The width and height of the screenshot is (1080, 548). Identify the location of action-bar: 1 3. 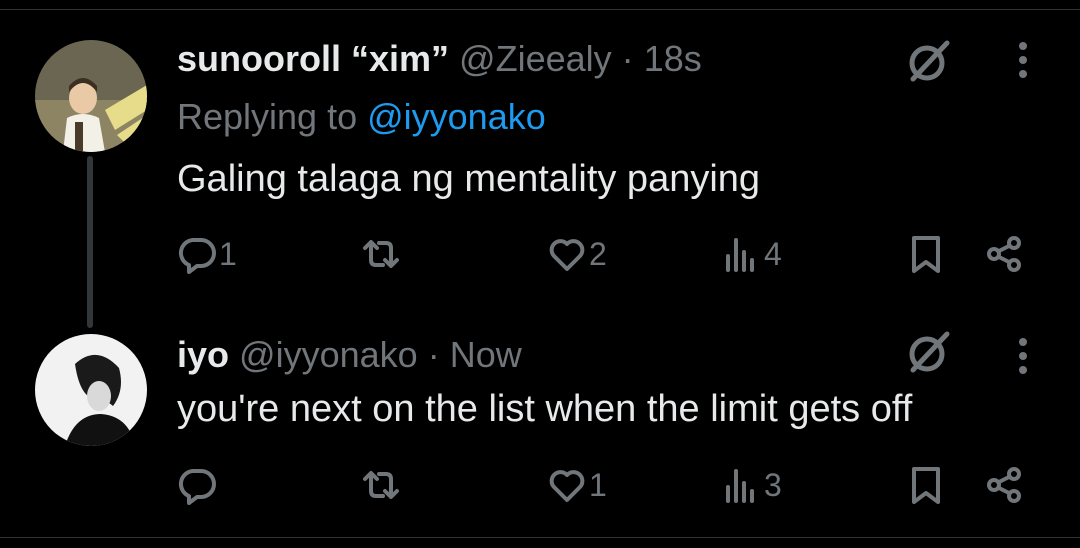
(540, 488).